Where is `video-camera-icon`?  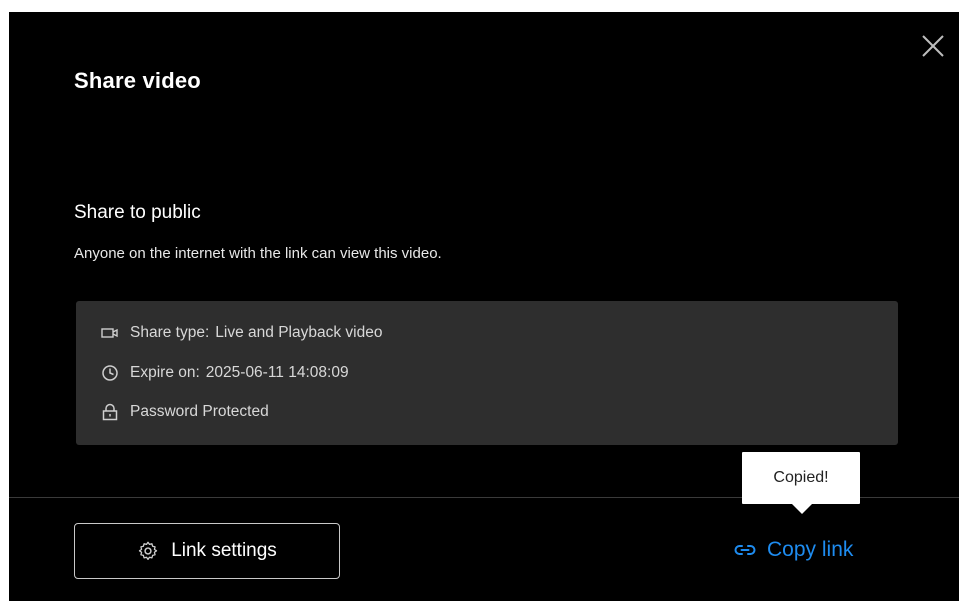
video-camera-icon is located at coordinates (110, 333).